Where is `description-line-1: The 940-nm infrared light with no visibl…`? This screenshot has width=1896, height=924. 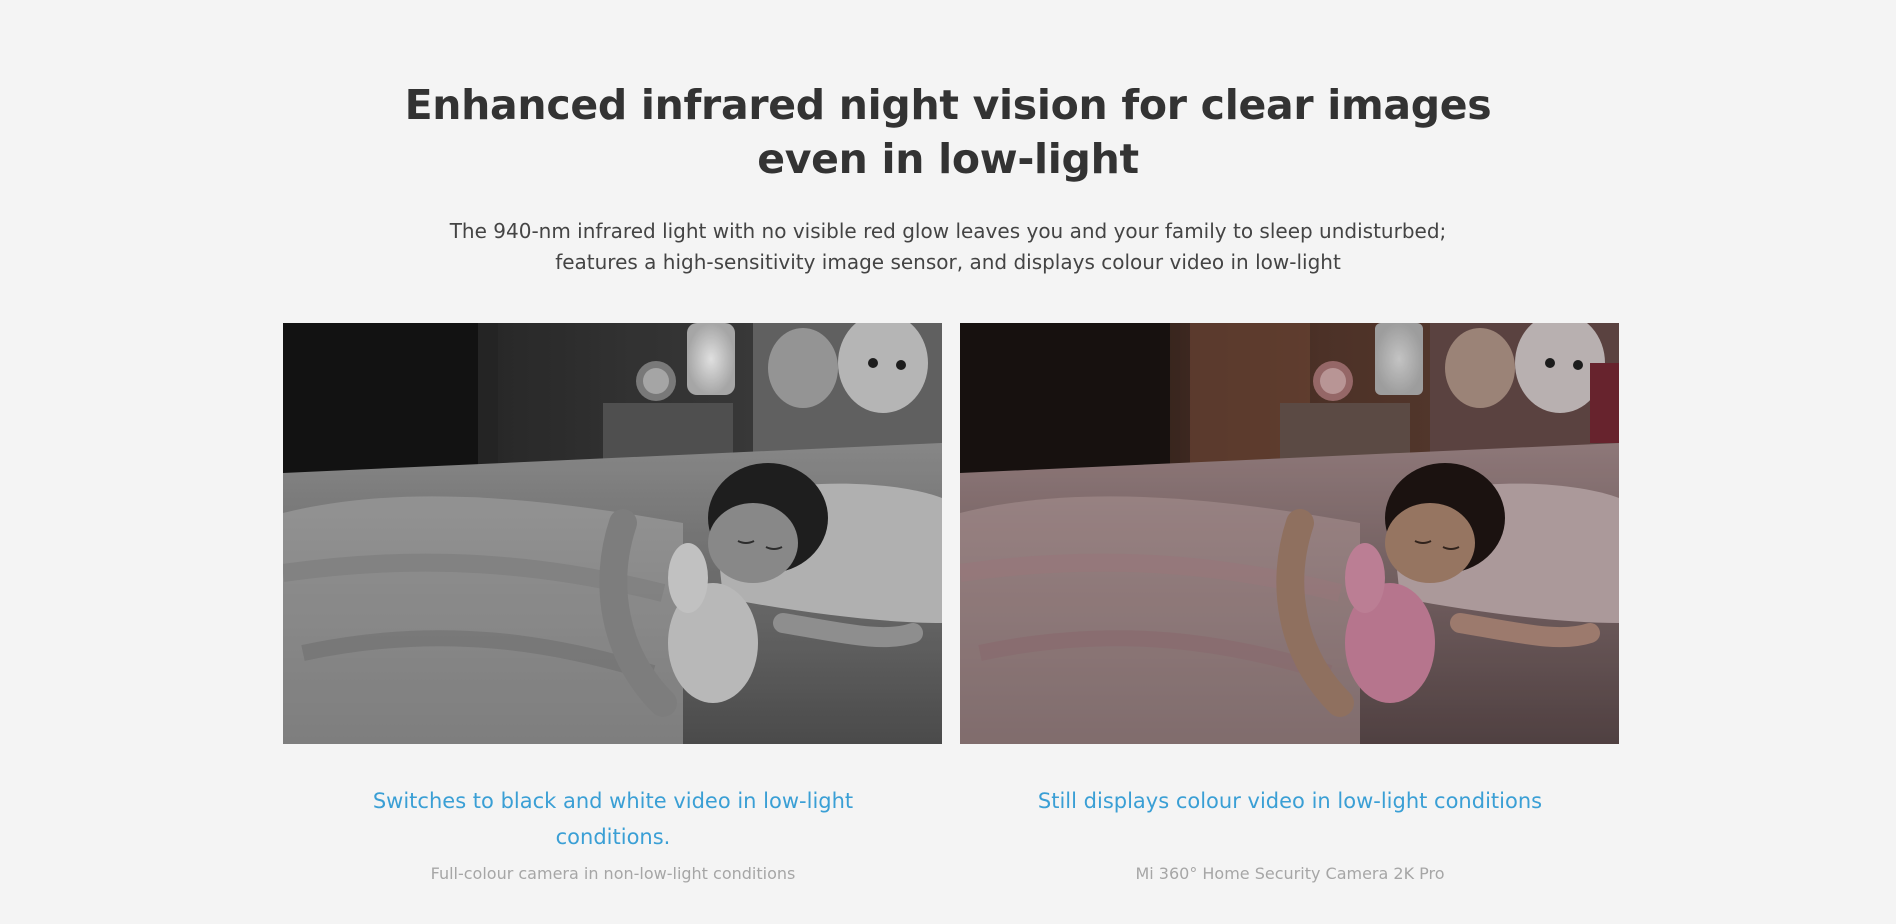 description-line-1: The 940-nm infrared light with no visibl… is located at coordinates (948, 231).